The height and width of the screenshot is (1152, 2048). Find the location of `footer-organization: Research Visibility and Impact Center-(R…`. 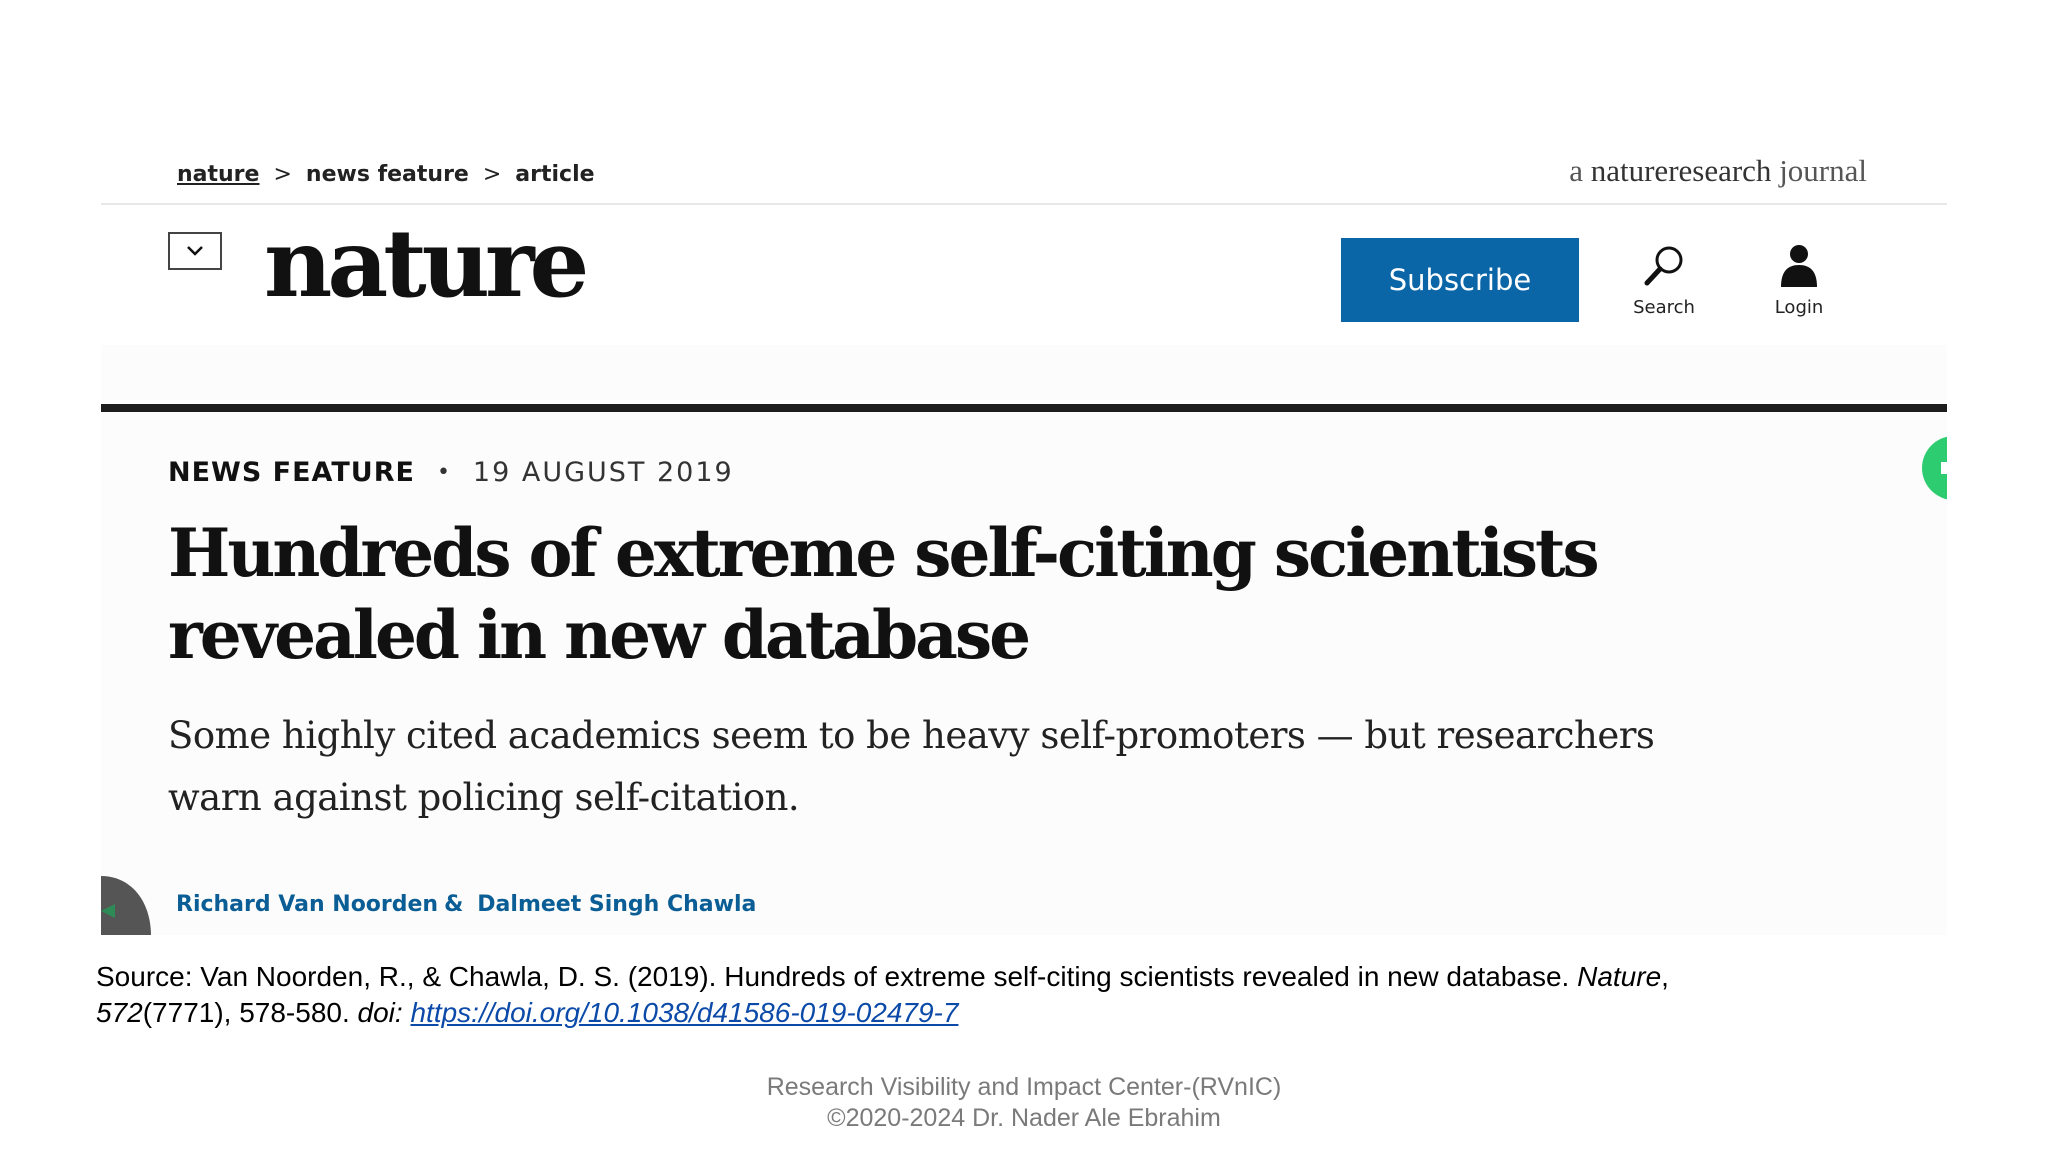

footer-organization: Research Visibility and Impact Center-(R… is located at coordinates (1024, 1087).